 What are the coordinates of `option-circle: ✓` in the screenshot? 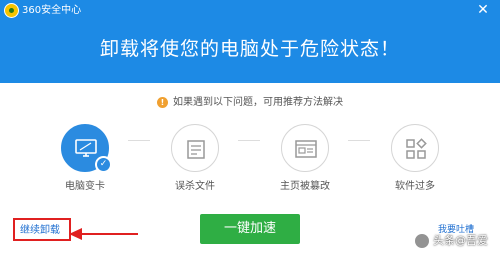 It's located at (86, 148).